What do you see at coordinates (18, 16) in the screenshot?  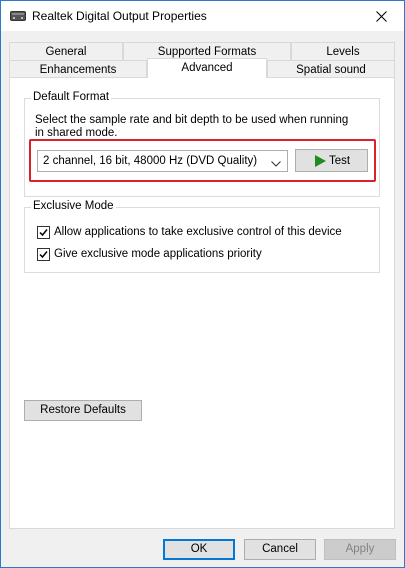 I see `speaker-icon` at bounding box center [18, 16].